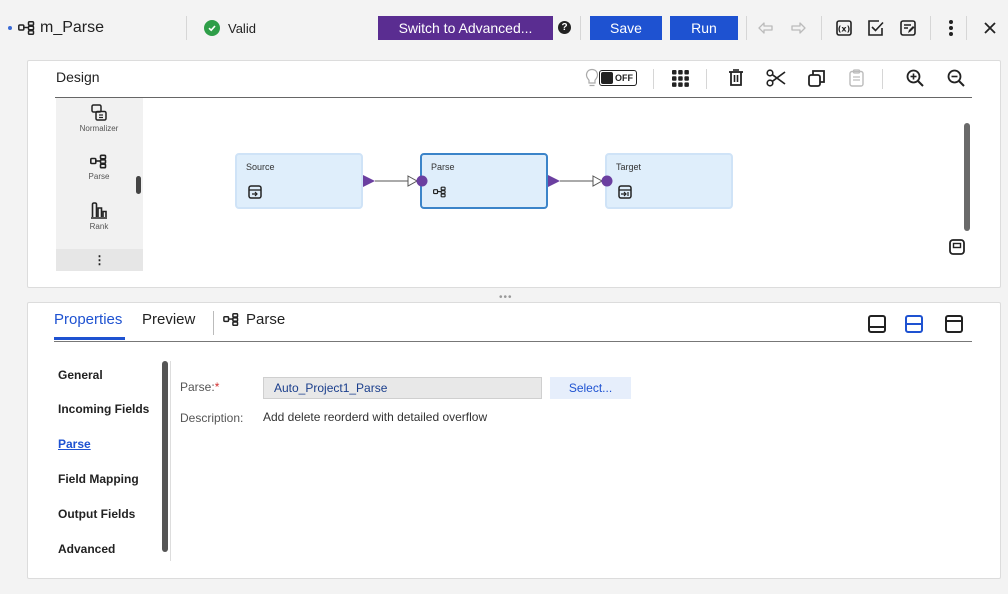  I want to click on object-name: Parse, so click(266, 319).